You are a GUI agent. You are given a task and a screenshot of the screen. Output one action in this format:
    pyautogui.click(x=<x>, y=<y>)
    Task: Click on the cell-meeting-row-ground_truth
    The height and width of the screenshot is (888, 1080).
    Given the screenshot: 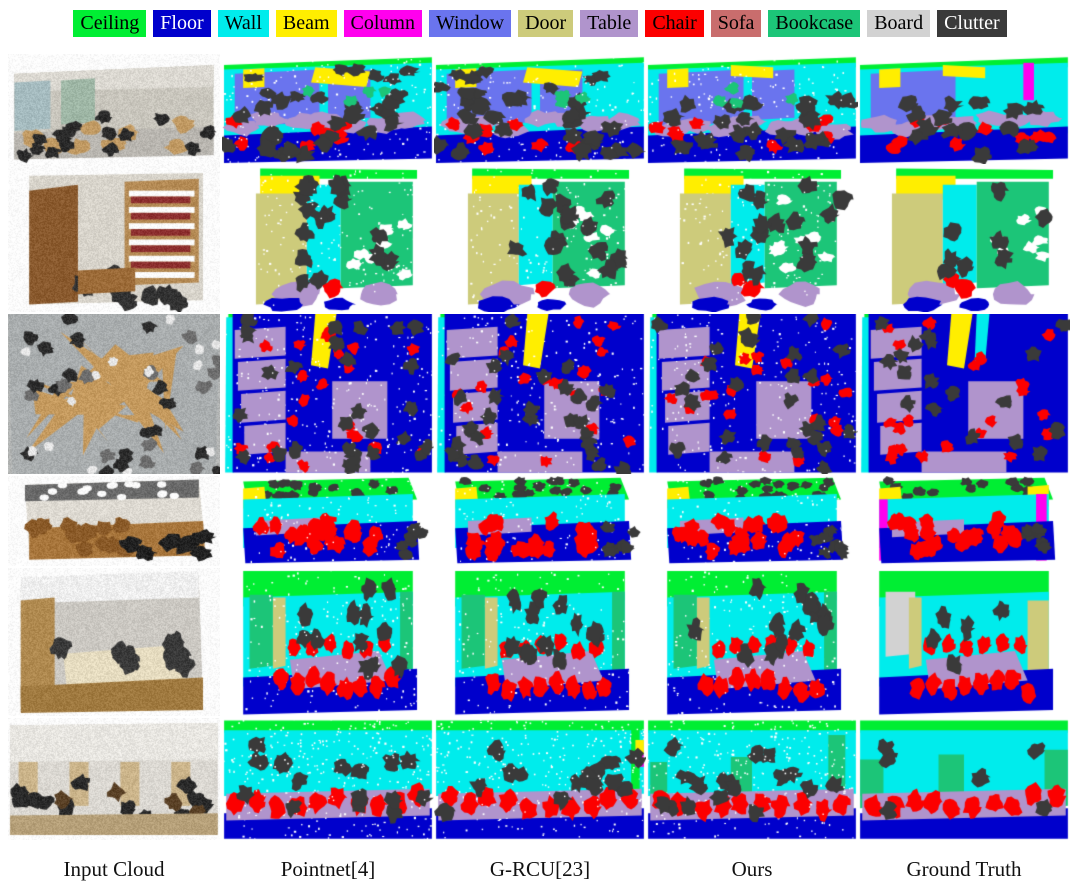 What is the action you would take?
    pyautogui.click(x=964, y=779)
    